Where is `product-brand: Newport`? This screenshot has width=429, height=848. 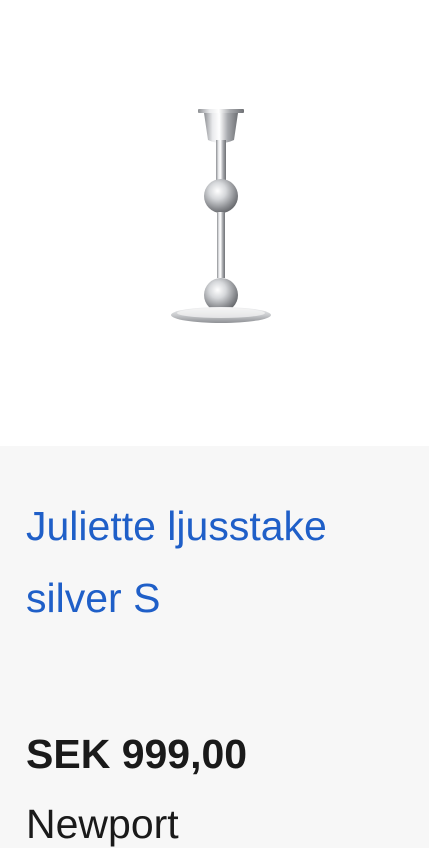 product-brand: Newport is located at coordinates (102, 824).